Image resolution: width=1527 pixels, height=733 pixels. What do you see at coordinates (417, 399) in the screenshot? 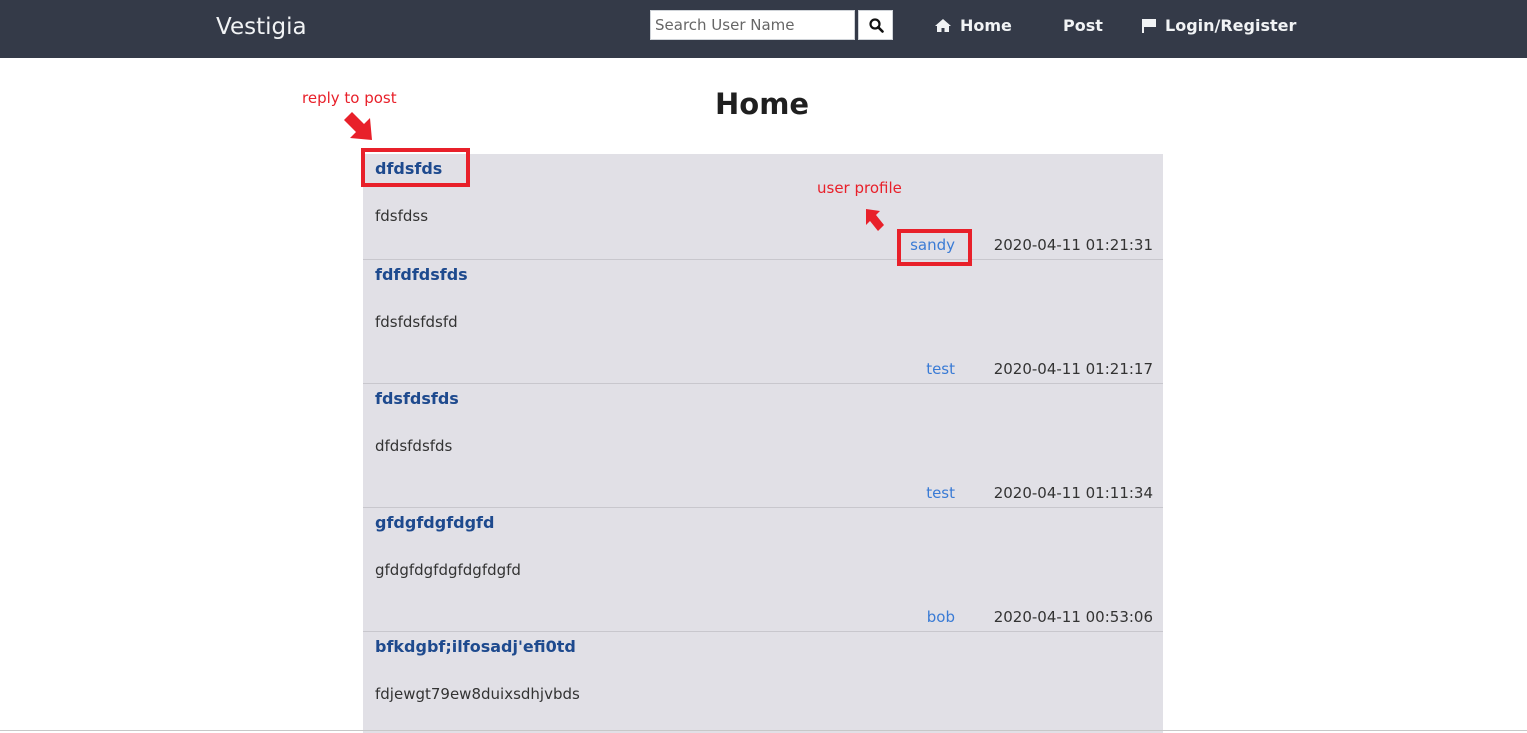
I see `post-title-link: fdsfdsfds` at bounding box center [417, 399].